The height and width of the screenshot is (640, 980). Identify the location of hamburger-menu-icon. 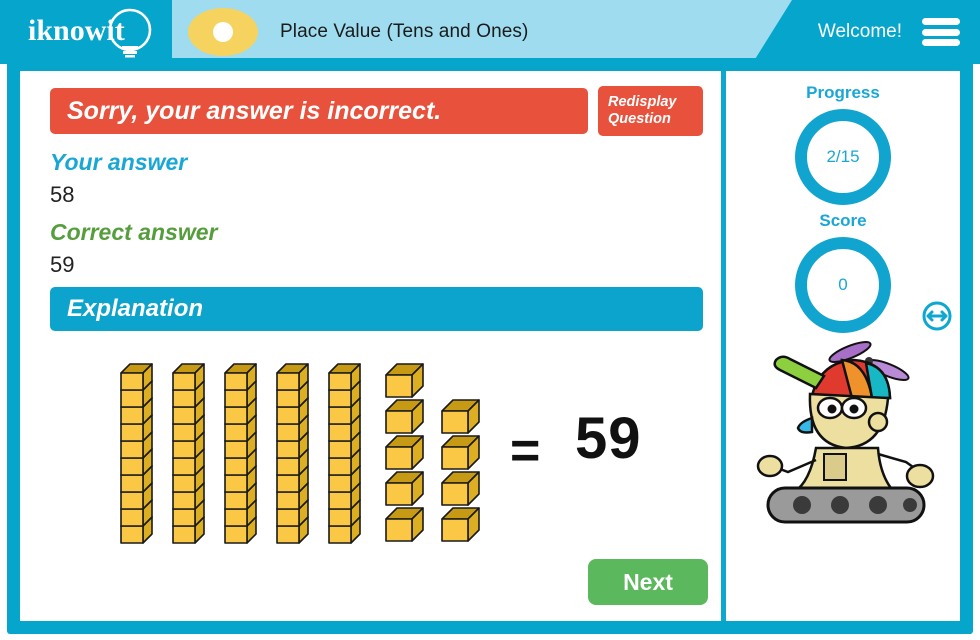
(941, 32).